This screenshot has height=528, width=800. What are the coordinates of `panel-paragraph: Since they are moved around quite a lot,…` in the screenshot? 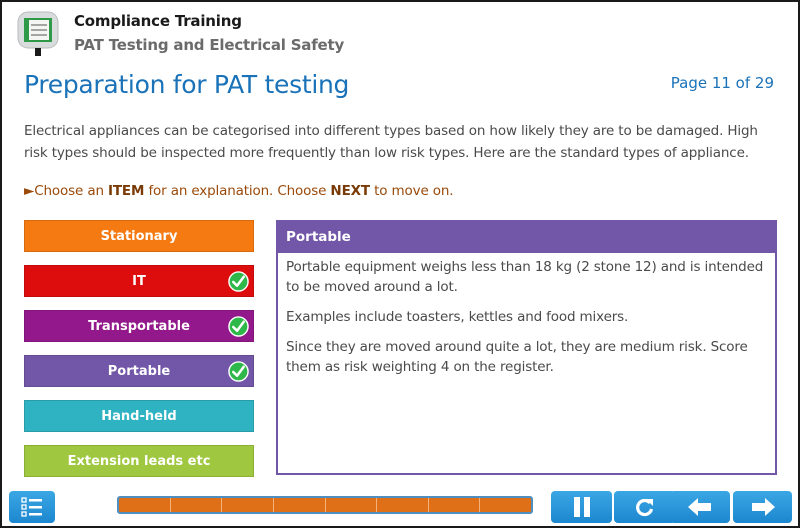 It's located at (517, 357).